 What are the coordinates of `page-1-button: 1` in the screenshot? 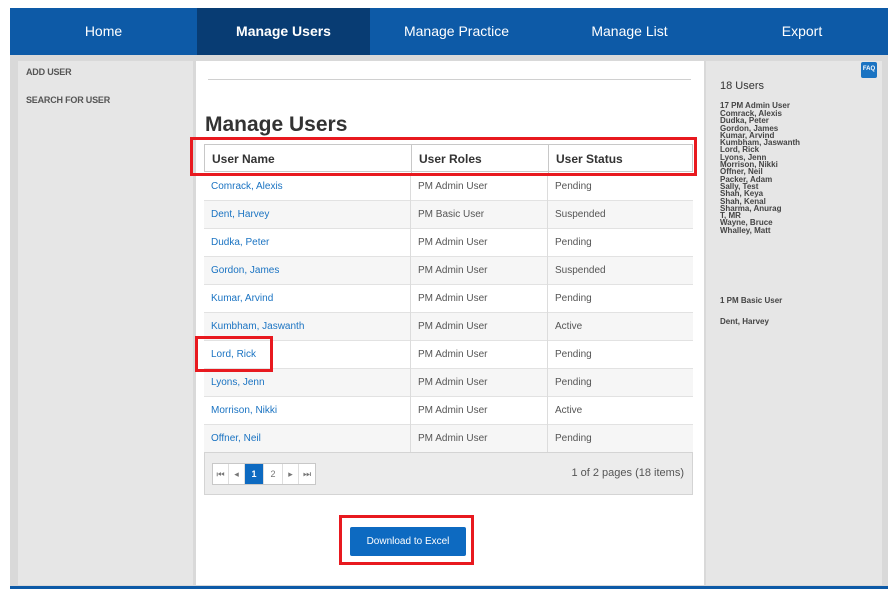 It's located at (254, 474).